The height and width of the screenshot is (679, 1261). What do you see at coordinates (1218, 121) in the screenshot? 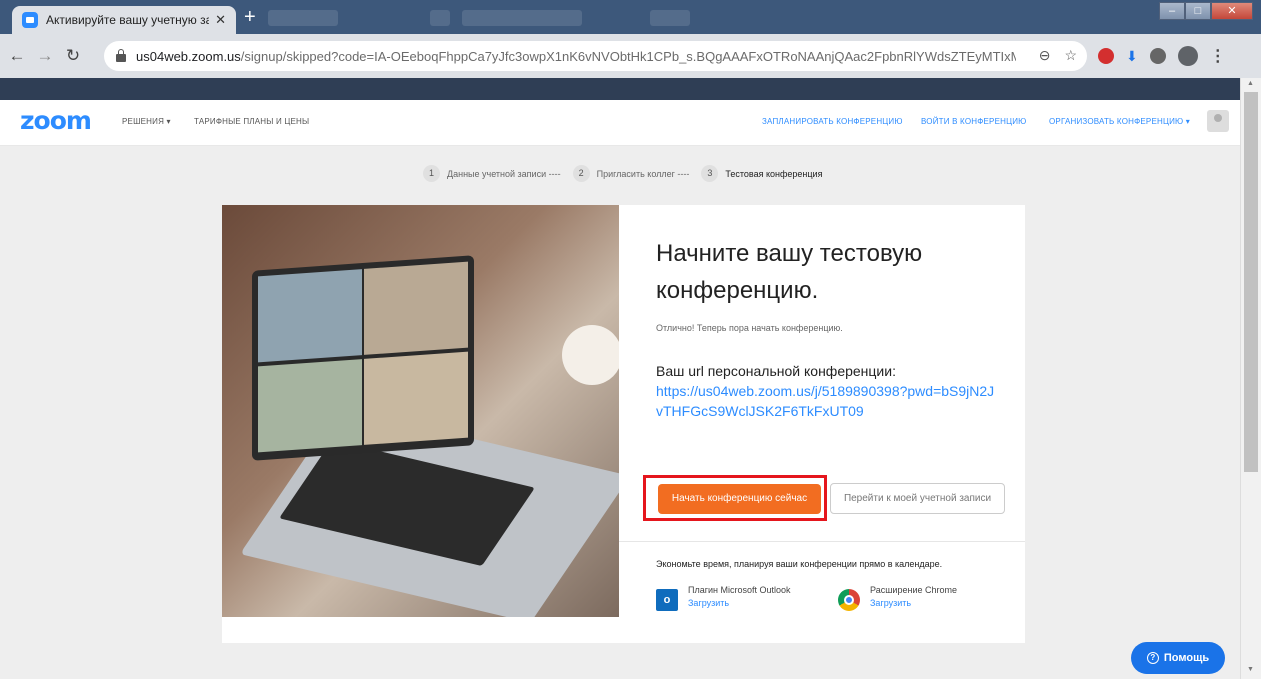
I see `avatar` at bounding box center [1218, 121].